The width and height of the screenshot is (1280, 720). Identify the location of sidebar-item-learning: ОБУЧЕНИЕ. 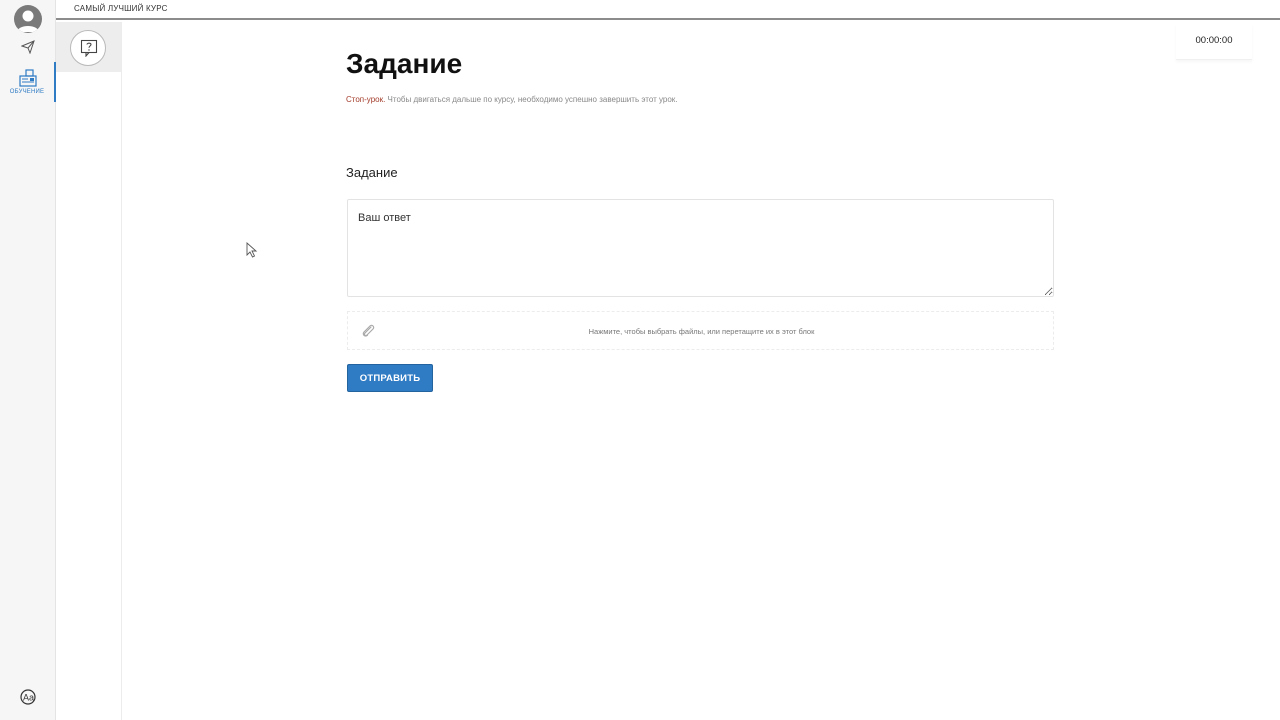
(28, 82).